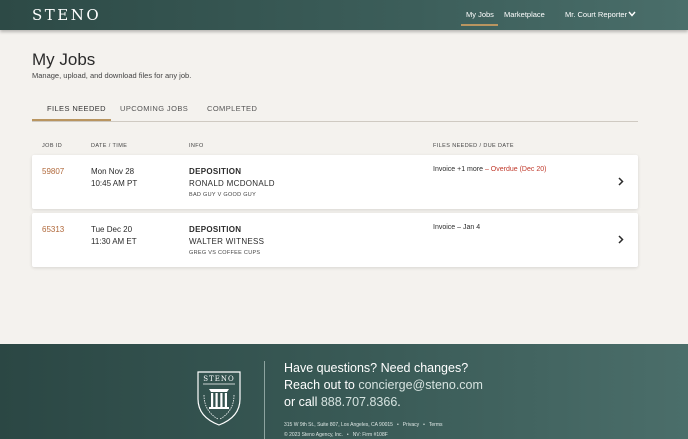 The width and height of the screenshot is (688, 439). What do you see at coordinates (359, 402) in the screenshot?
I see `phone-link: 888.707.8366` at bounding box center [359, 402].